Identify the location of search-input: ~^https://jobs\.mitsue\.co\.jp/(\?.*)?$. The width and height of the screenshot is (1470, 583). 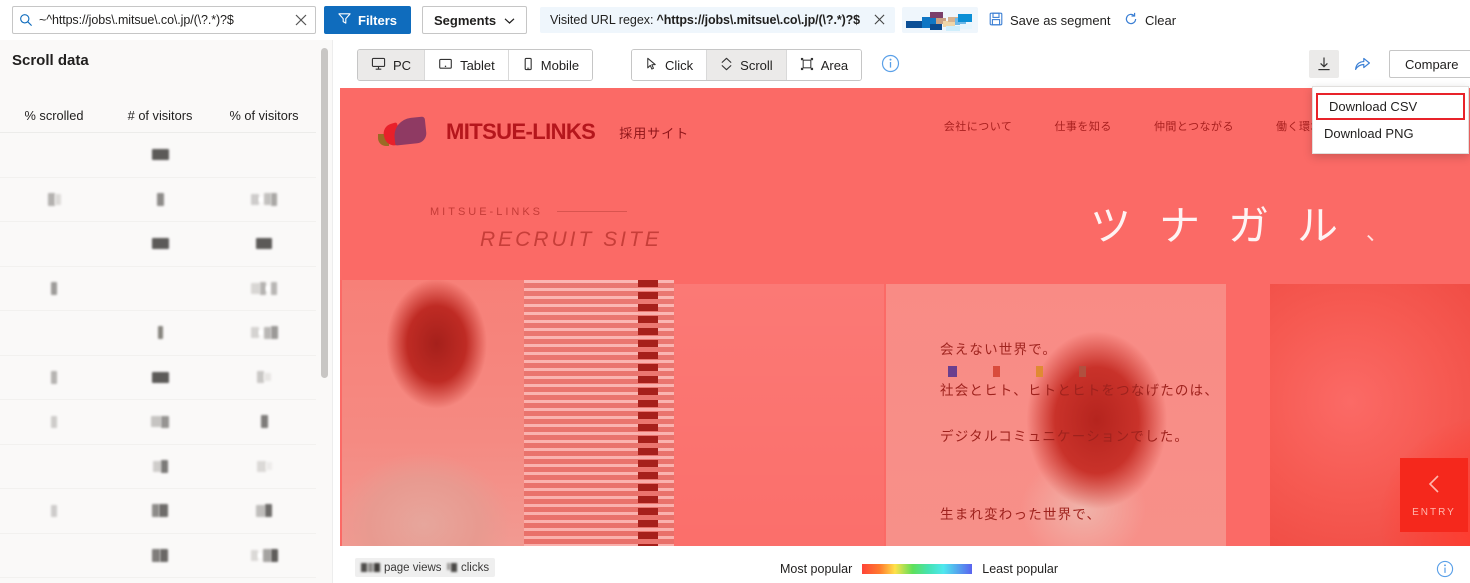
(163, 20).